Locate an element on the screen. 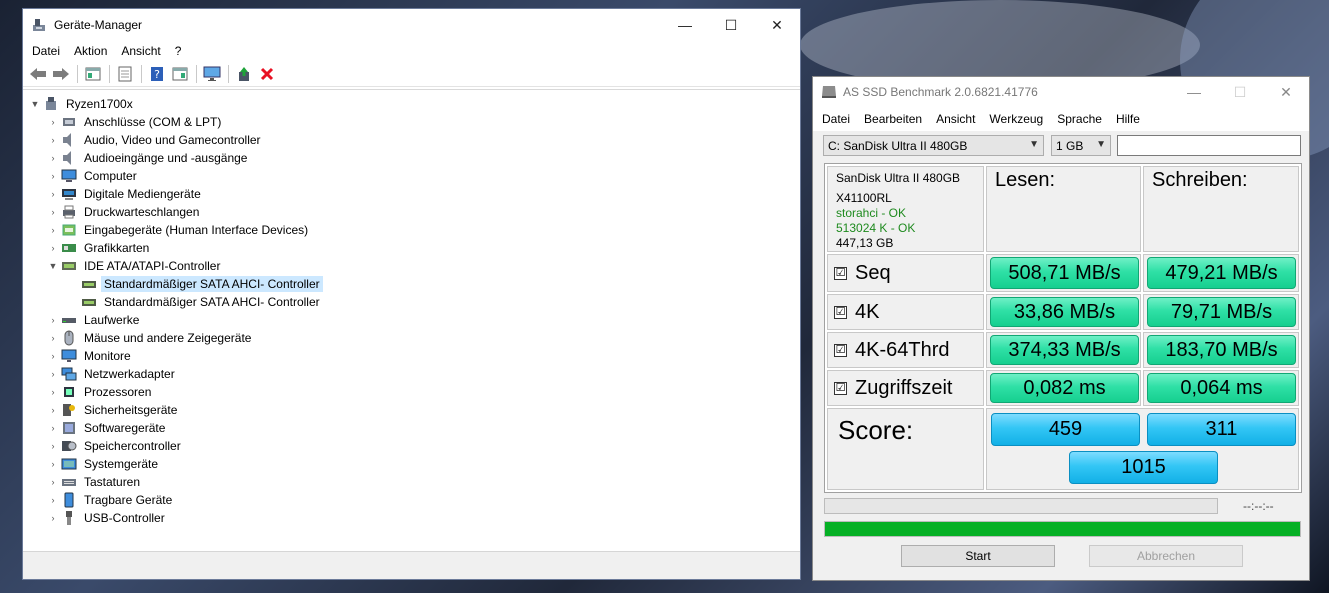 This screenshot has height=593, width=1329. tree-category: › Netzwerkadapter is located at coordinates (411, 374).